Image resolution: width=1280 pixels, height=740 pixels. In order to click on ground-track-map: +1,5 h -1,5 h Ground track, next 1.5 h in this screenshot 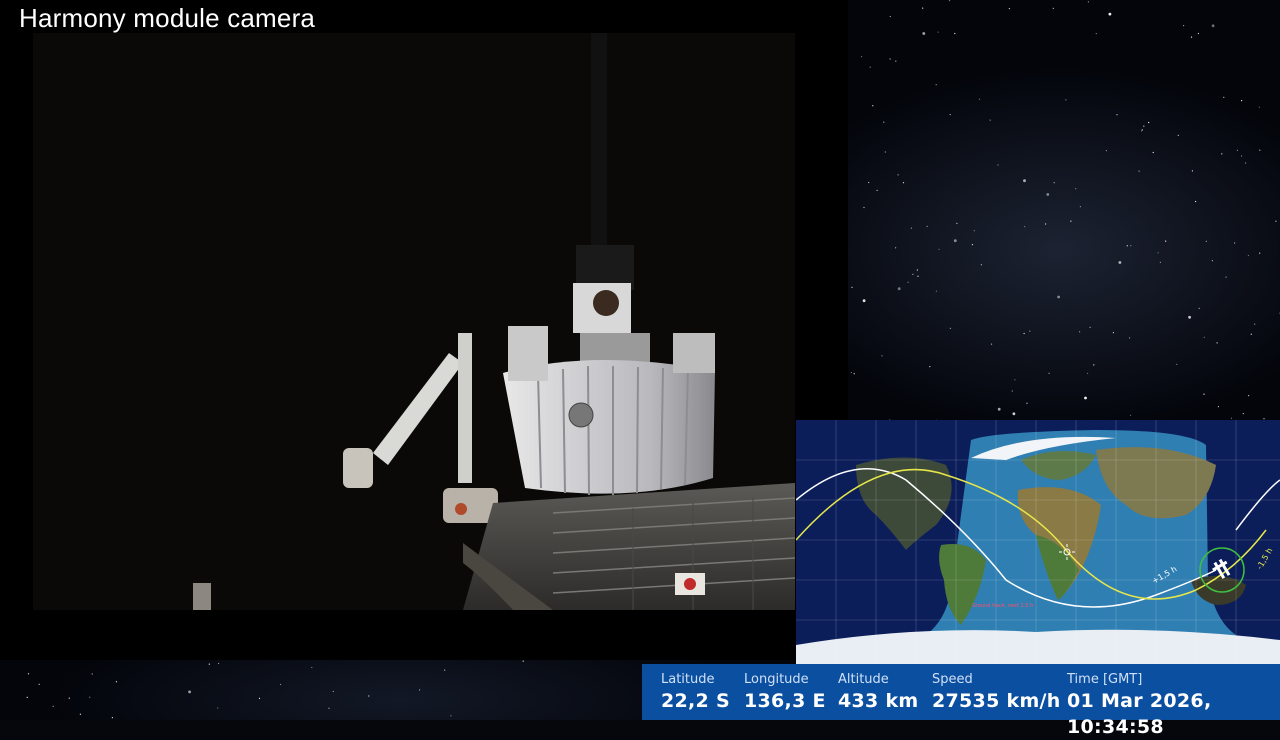, I will do `click(1038, 542)`.